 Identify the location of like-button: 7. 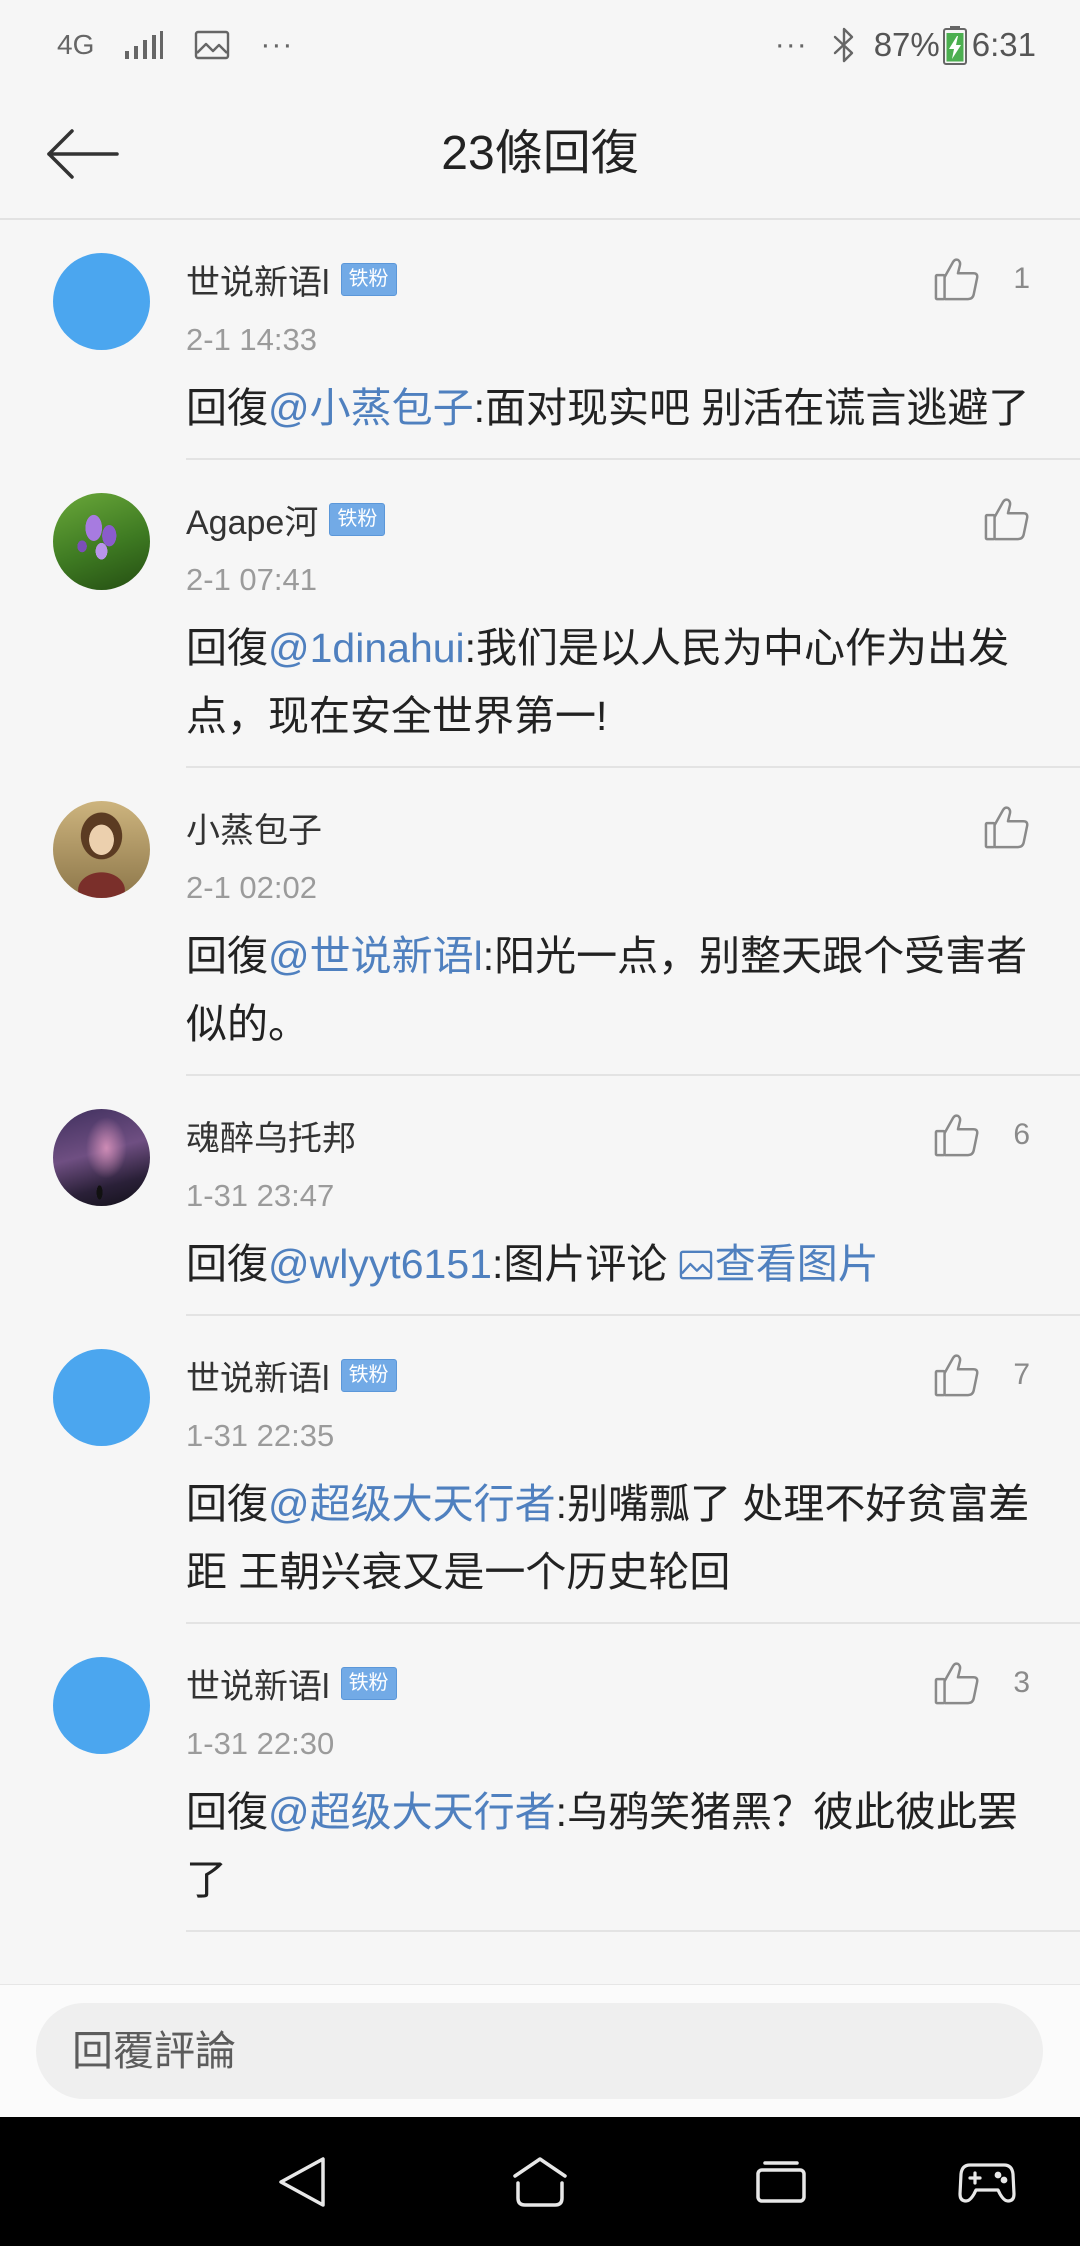
(982, 1375).